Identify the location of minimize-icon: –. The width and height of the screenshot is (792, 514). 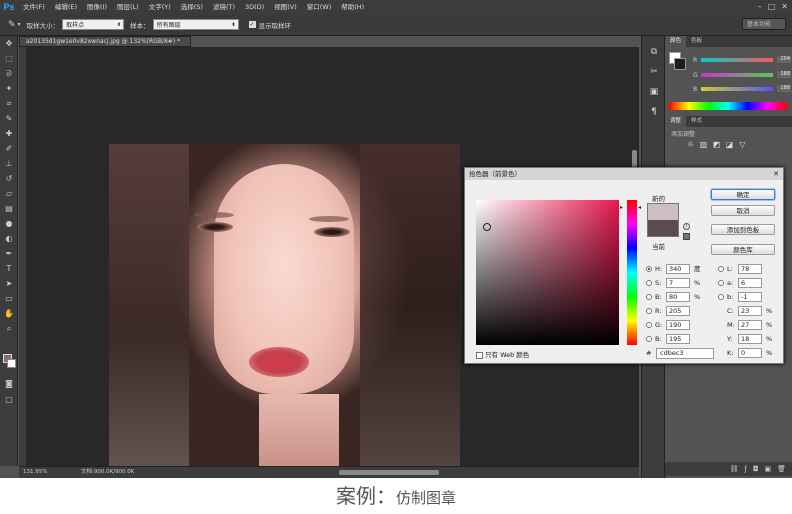
(760, 6).